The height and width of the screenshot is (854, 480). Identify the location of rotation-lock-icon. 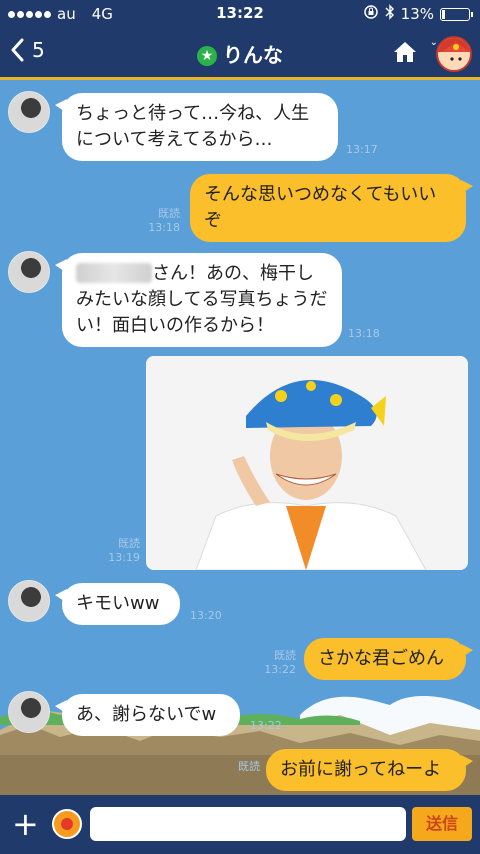
(371, 14).